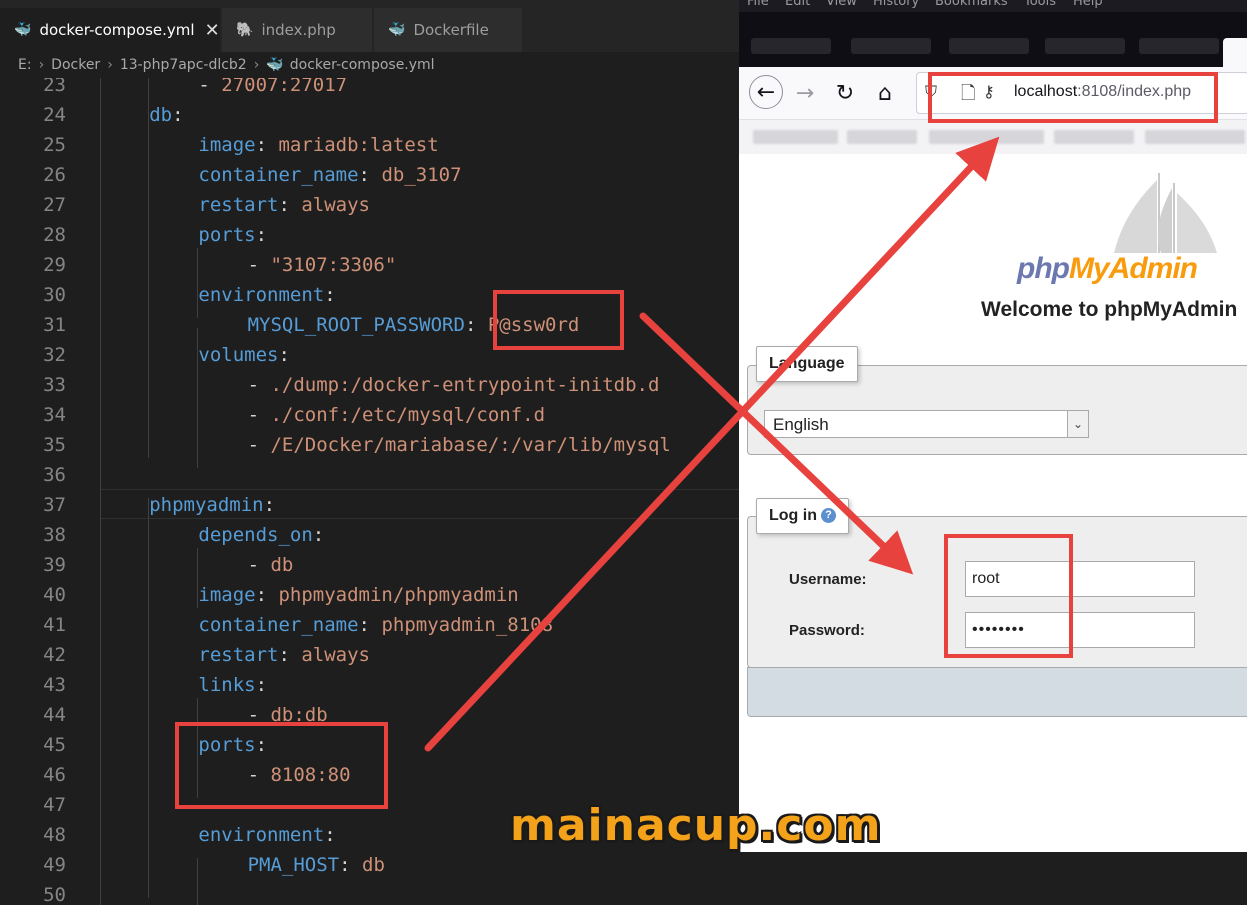 Image resolution: width=1247 pixels, height=905 pixels. What do you see at coordinates (212, 505) in the screenshot?
I see `code-text: phpmyadmin:` at bounding box center [212, 505].